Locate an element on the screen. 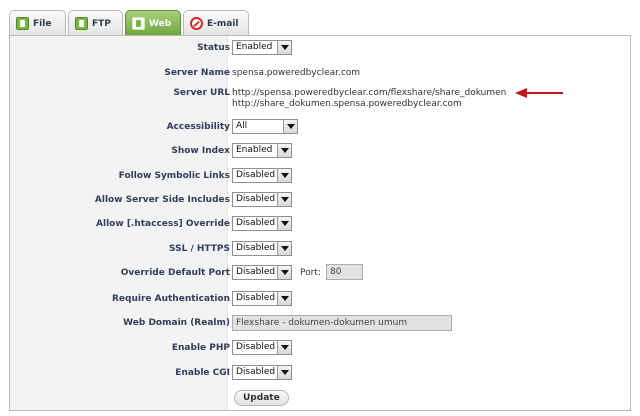  tab-ftp-label: FTP is located at coordinates (101, 23).